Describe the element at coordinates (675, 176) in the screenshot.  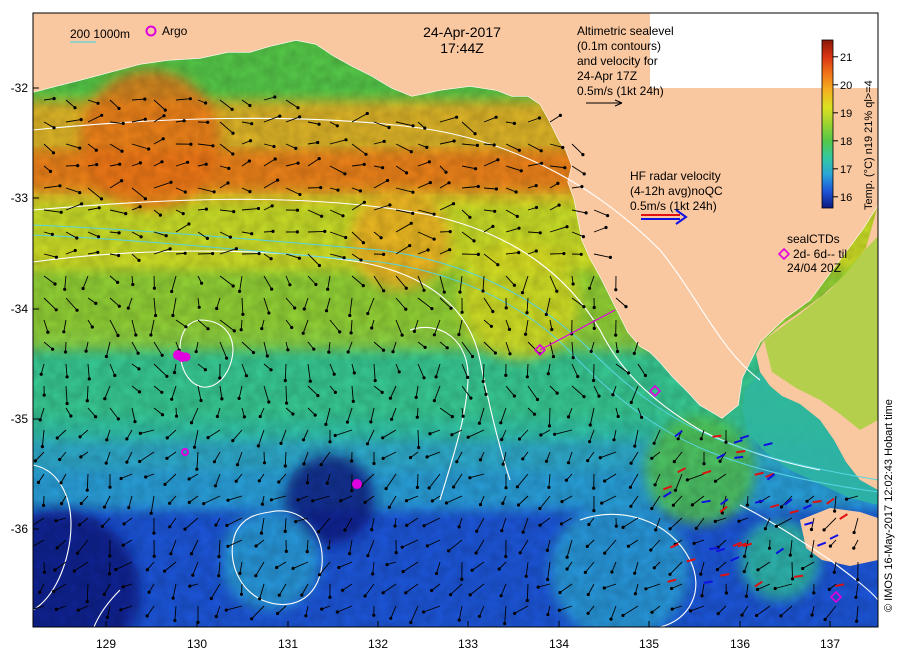
I see `hf-line-1: HF radar velocity` at that location.